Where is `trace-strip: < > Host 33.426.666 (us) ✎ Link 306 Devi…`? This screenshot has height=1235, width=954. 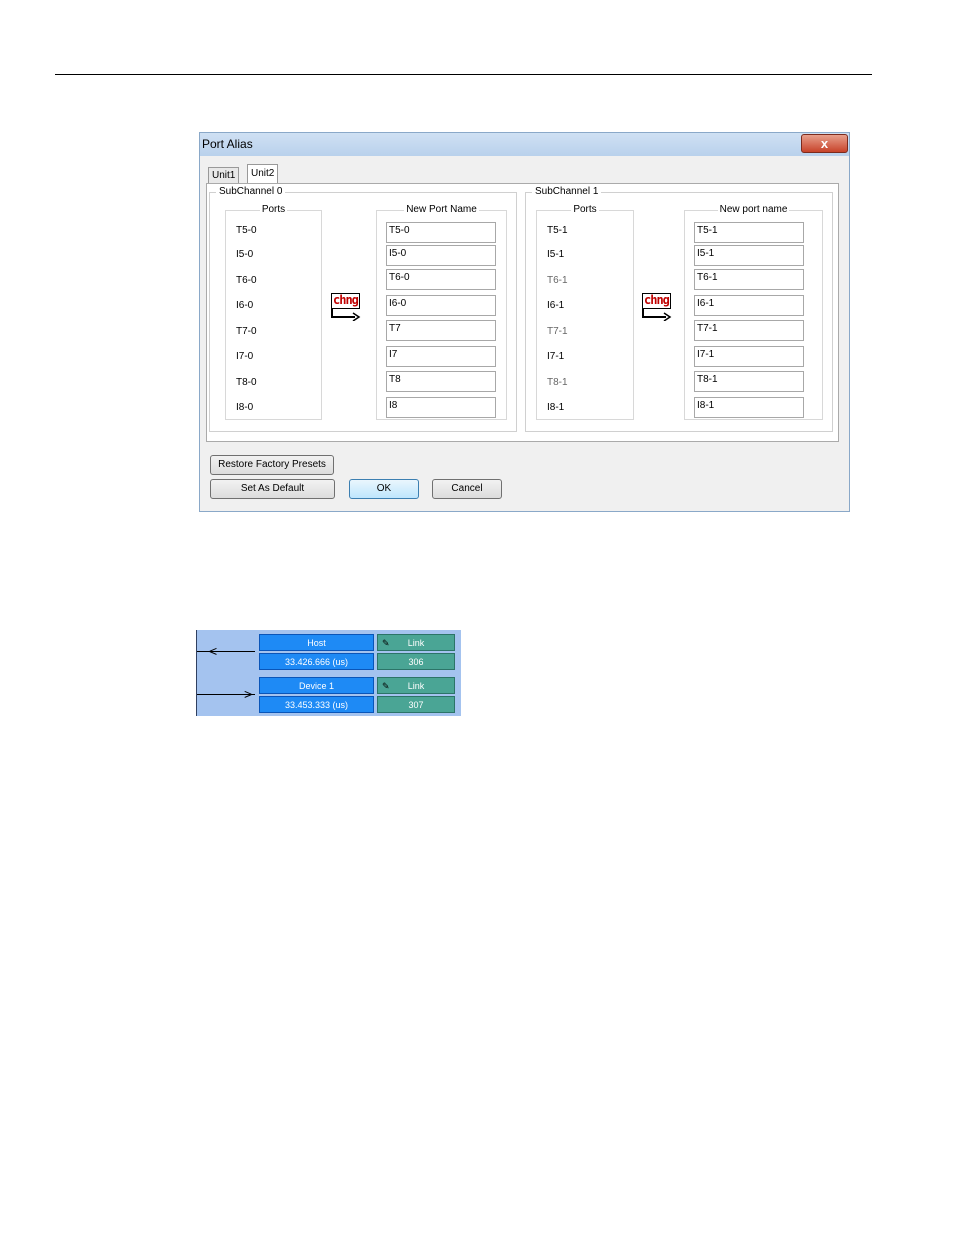 trace-strip: < > Host 33.426.666 (us) ✎ Link 306 Devi… is located at coordinates (328, 673).